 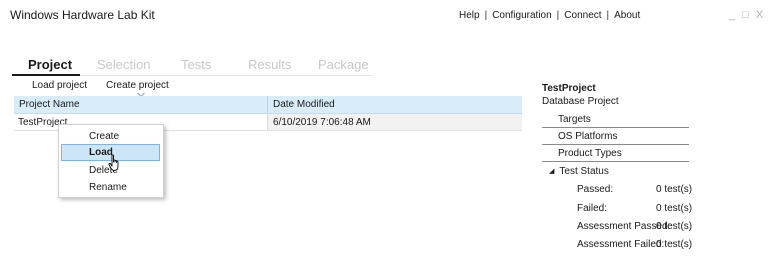 I want to click on link-label: Targets, so click(x=574, y=119).